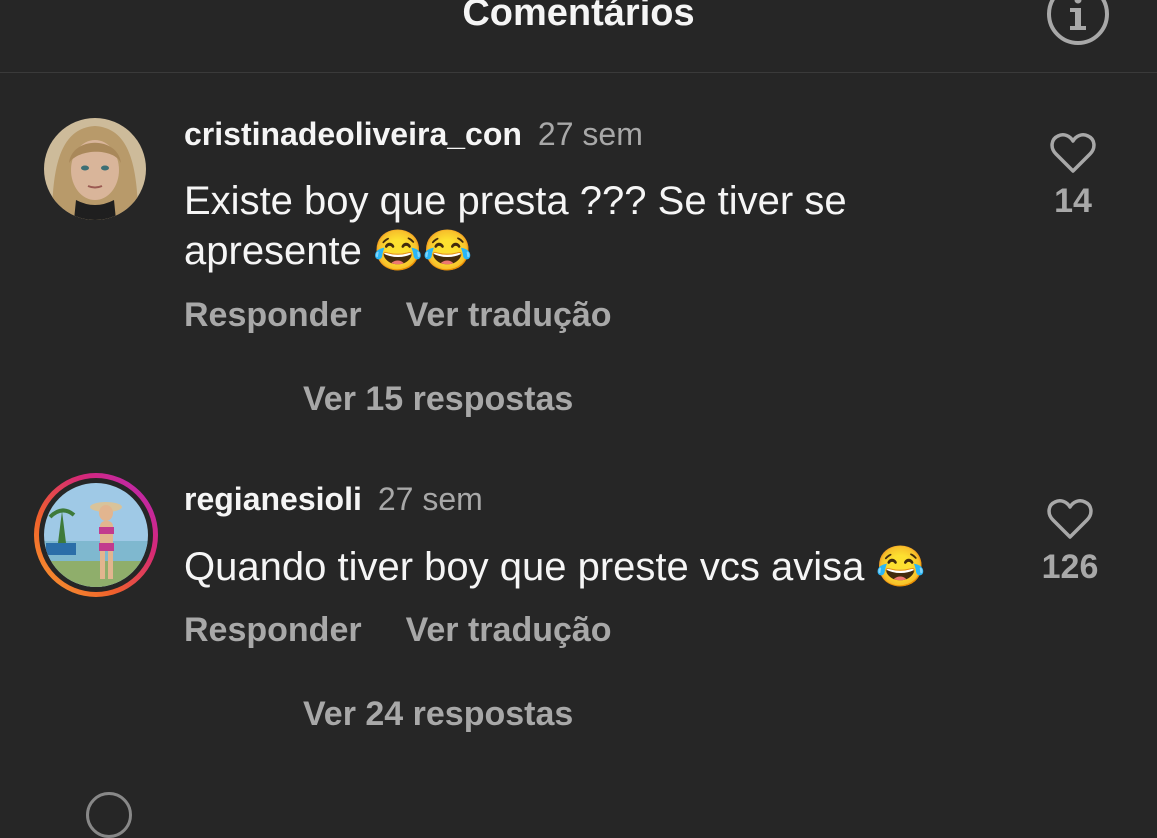 The width and height of the screenshot is (1157, 838). I want to click on like-control: 126, so click(1070, 542).